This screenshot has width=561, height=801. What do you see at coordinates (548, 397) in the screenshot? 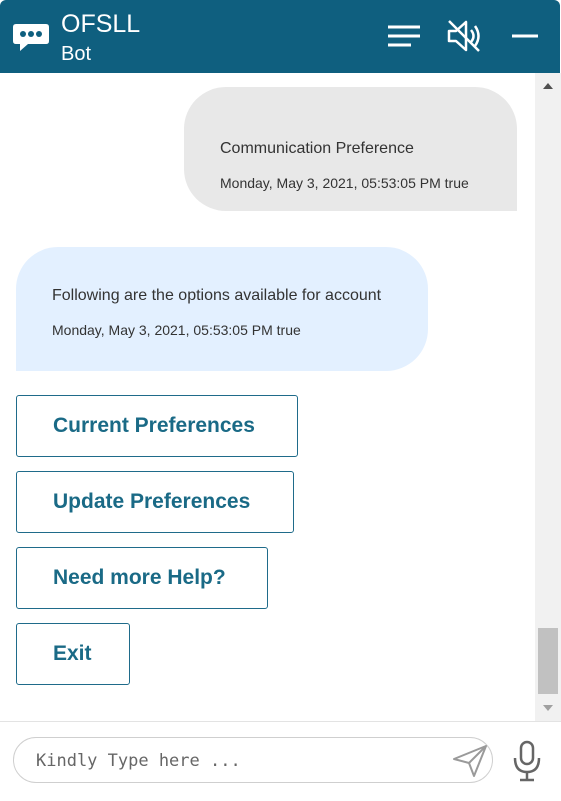
I see `scrollbar` at bounding box center [548, 397].